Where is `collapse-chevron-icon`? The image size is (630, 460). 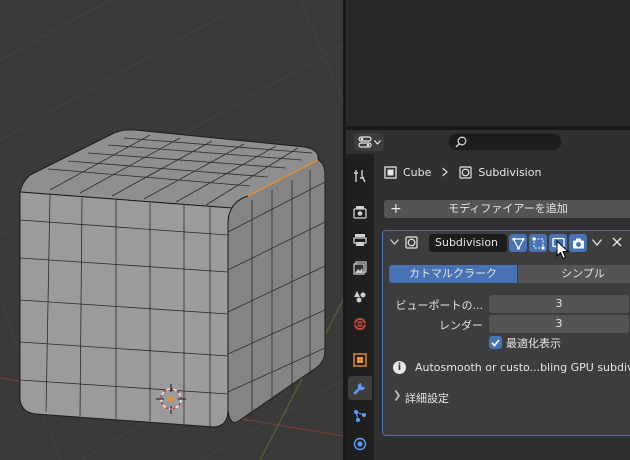 collapse-chevron-icon is located at coordinates (394, 242).